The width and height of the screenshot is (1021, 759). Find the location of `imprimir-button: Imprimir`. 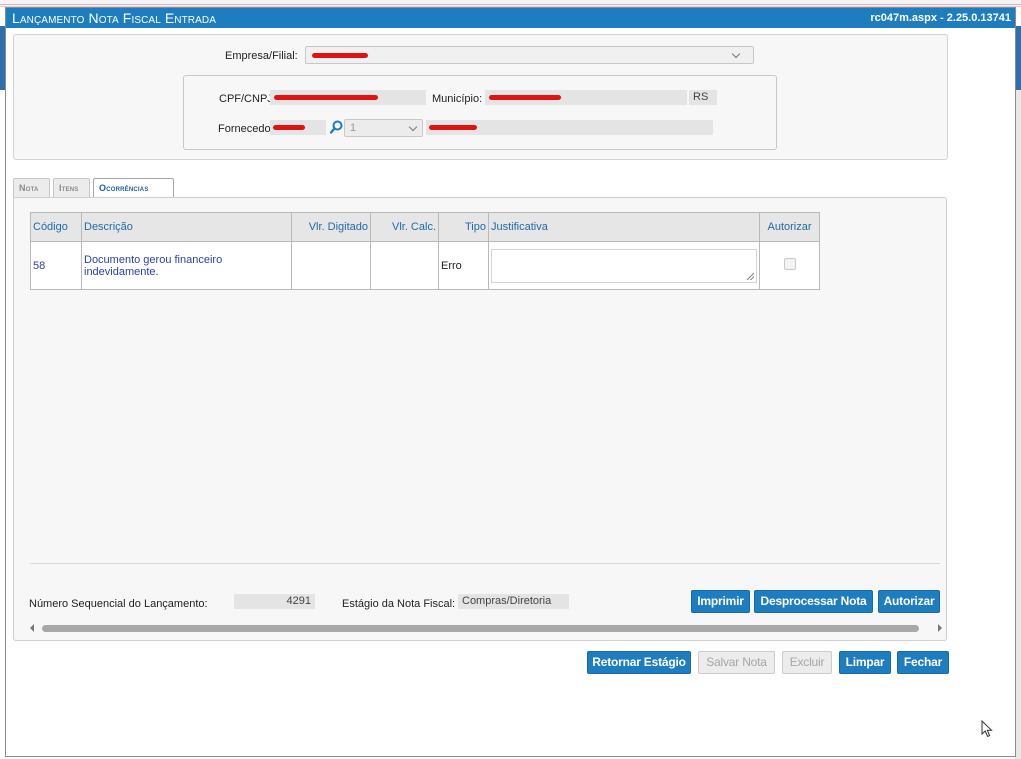

imprimir-button: Imprimir is located at coordinates (720, 601).